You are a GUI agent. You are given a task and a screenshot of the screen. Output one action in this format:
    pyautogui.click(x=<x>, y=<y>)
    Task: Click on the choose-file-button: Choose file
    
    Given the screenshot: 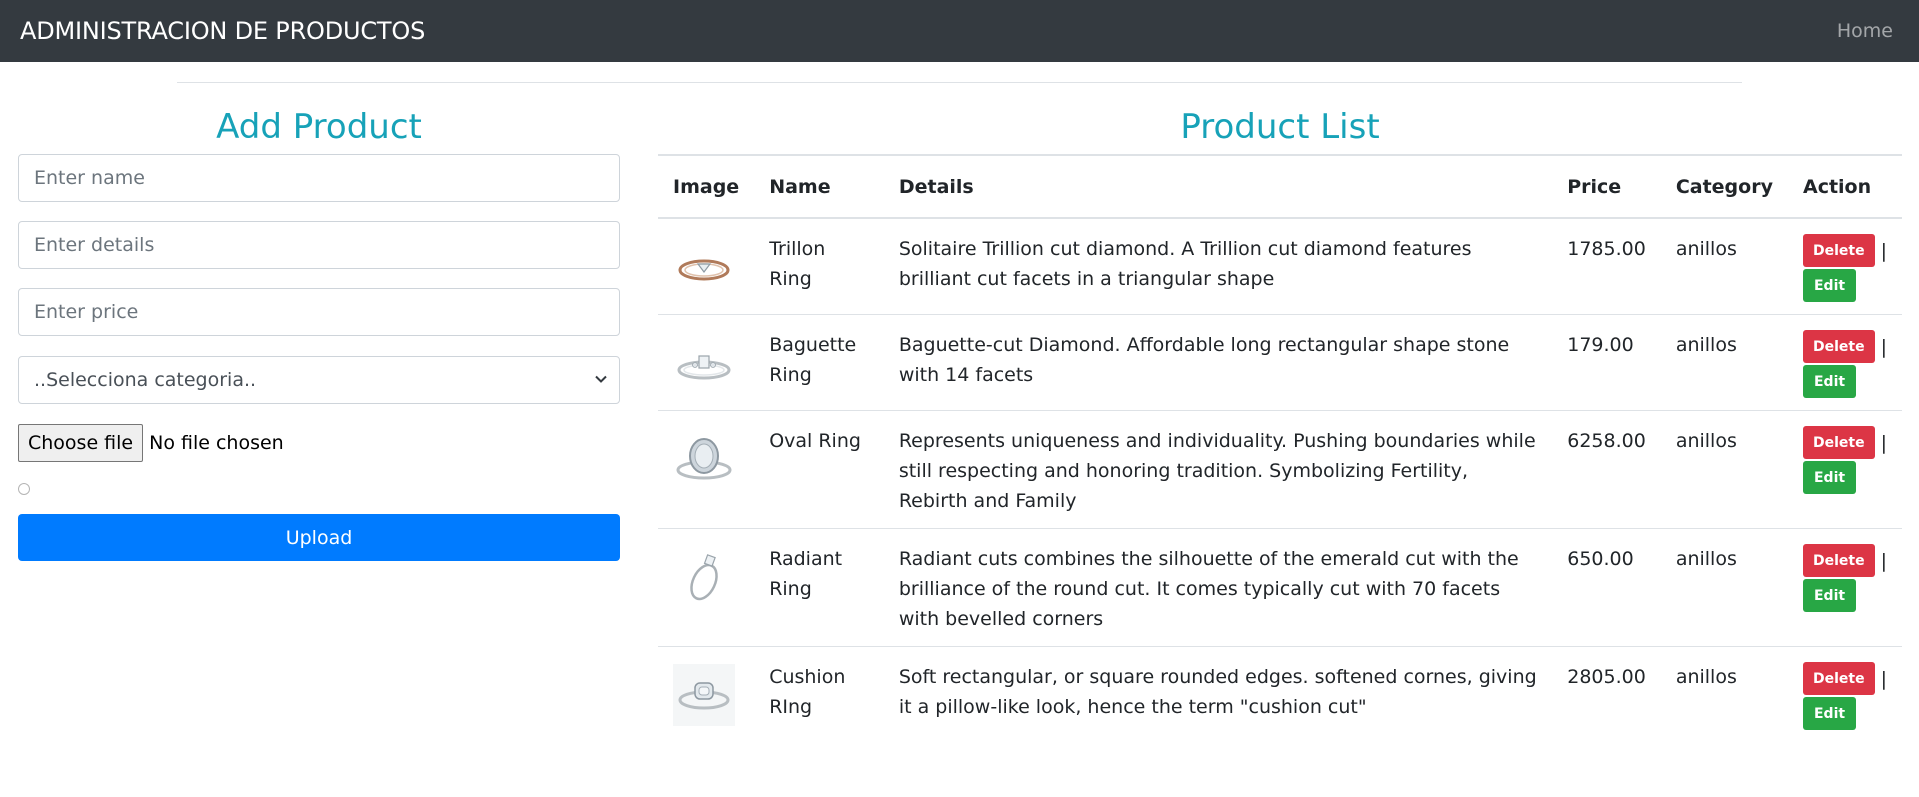 What is the action you would take?
    pyautogui.click(x=81, y=443)
    